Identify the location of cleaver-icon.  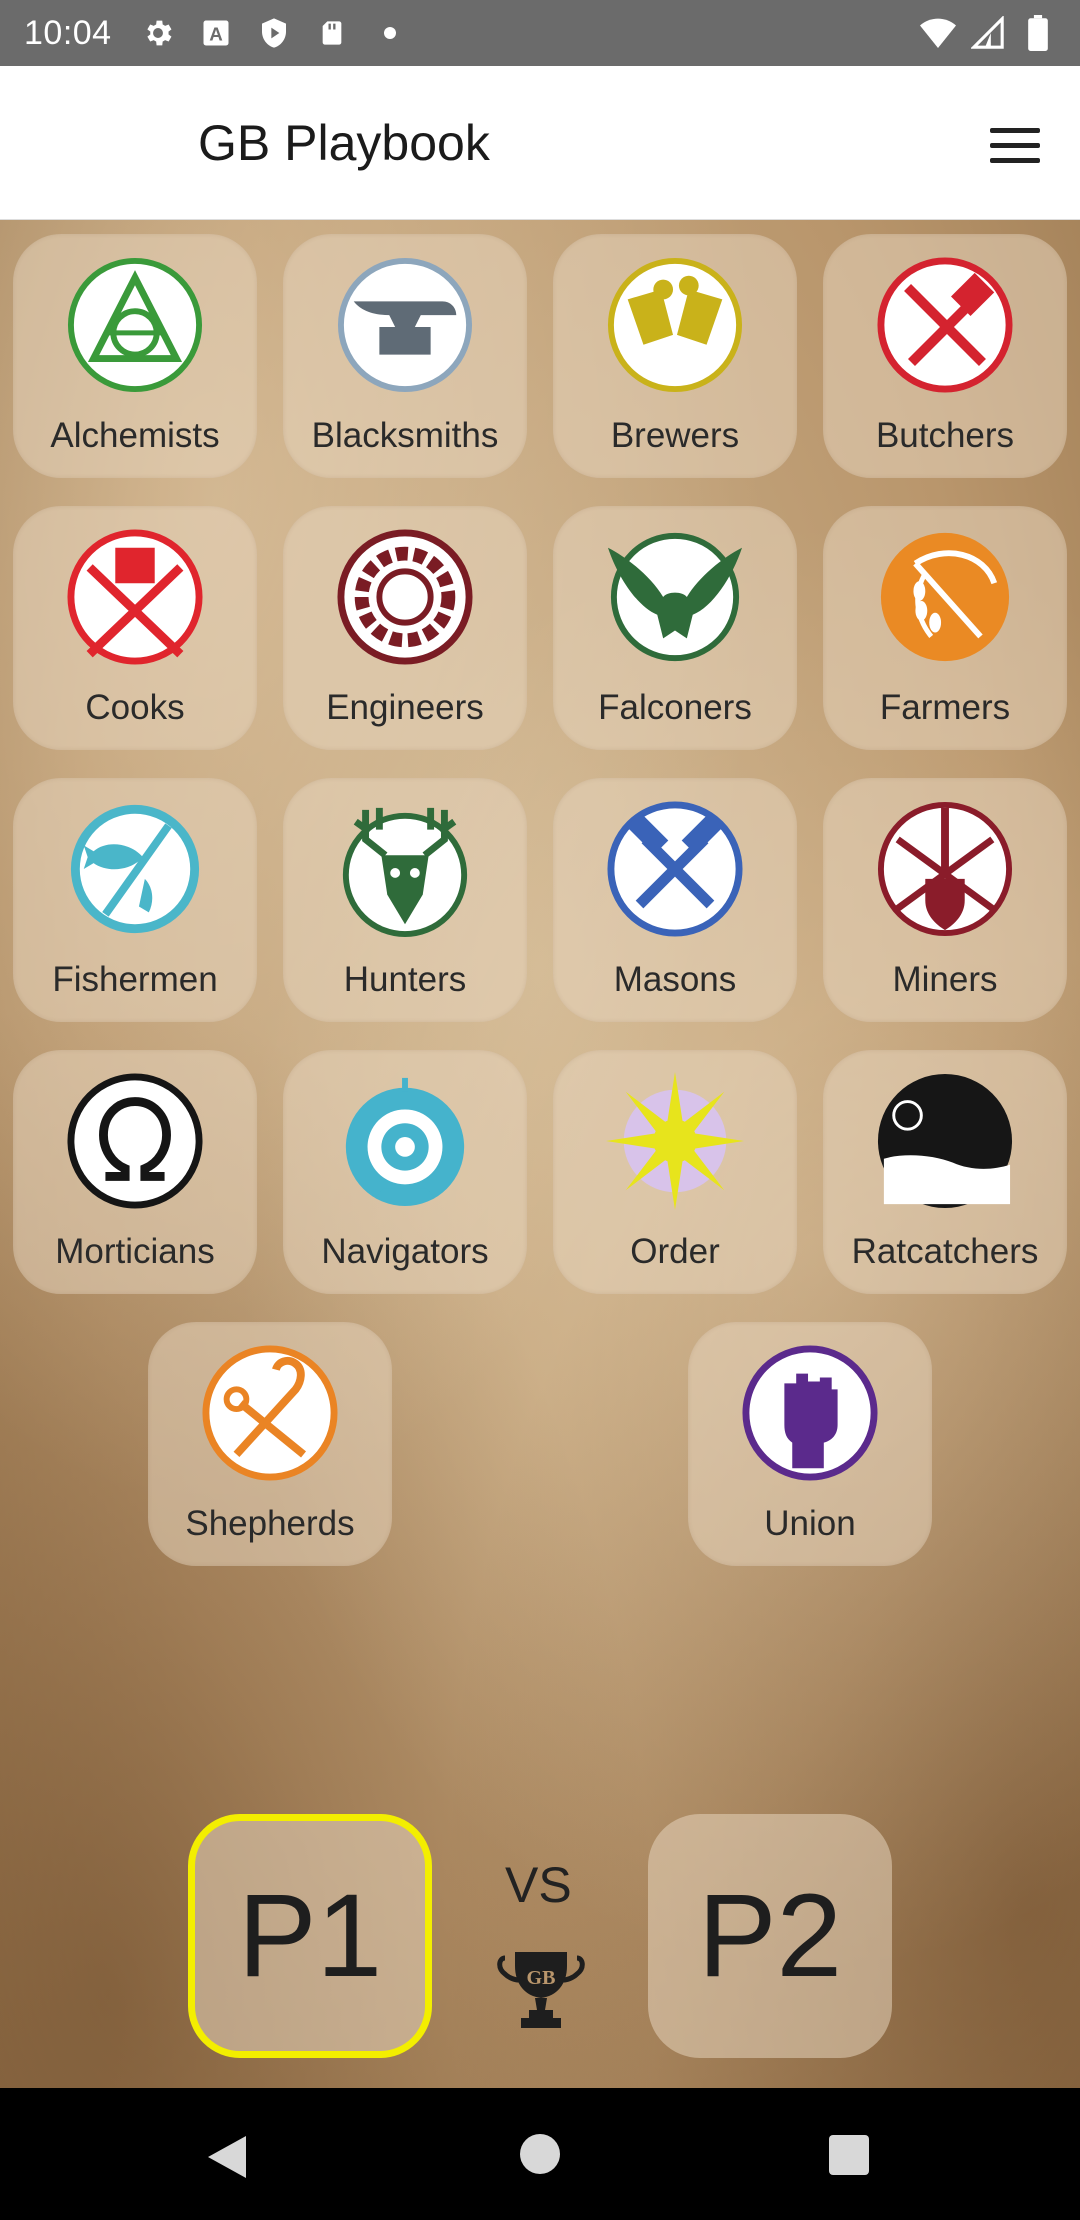
(945, 325).